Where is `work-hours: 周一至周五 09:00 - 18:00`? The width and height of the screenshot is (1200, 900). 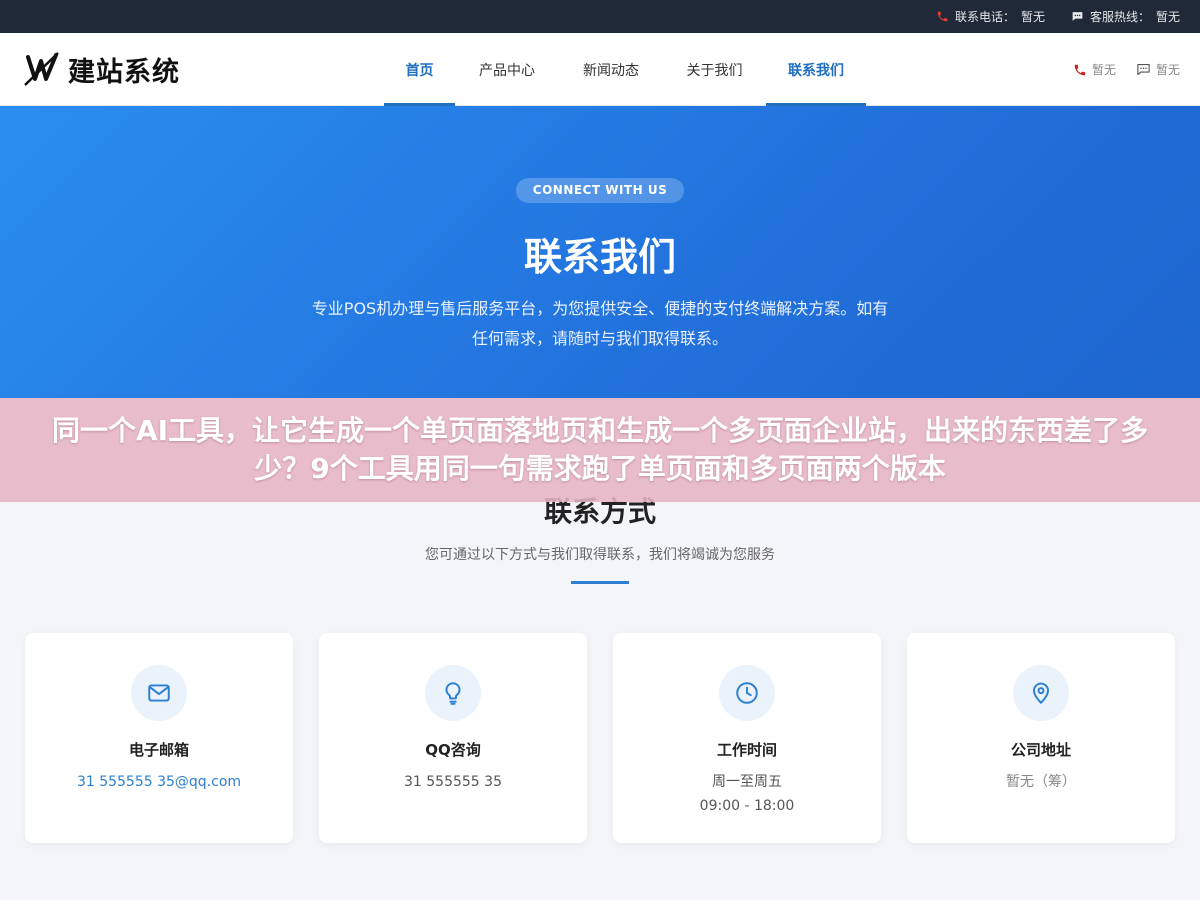
work-hours: 周一至周五 09:00 - 18:00 is located at coordinates (747, 794).